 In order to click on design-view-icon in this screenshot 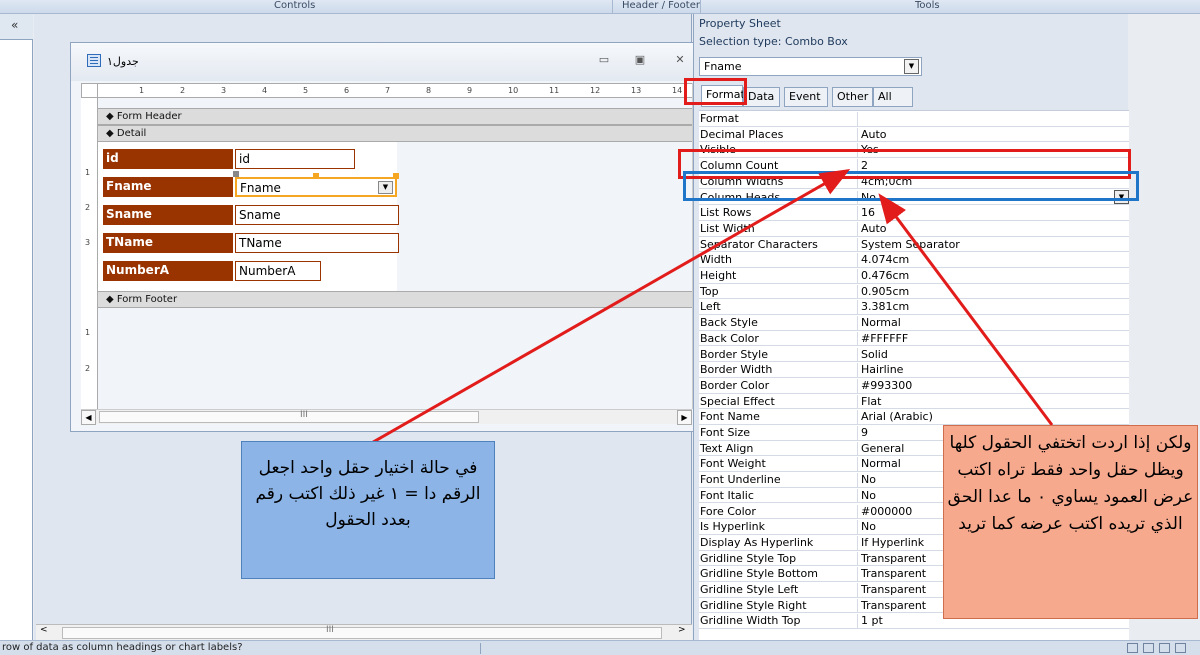, I will do `click(1180, 648)`.